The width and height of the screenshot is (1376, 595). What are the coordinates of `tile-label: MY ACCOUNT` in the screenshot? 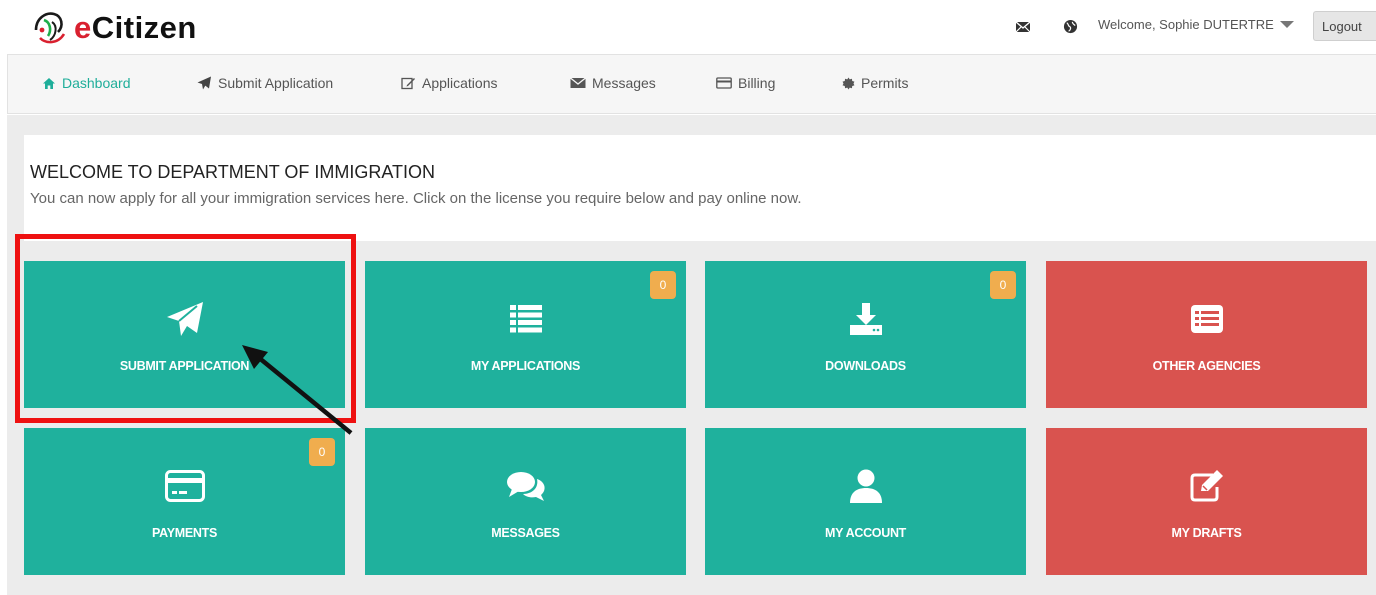 It's located at (865, 533).